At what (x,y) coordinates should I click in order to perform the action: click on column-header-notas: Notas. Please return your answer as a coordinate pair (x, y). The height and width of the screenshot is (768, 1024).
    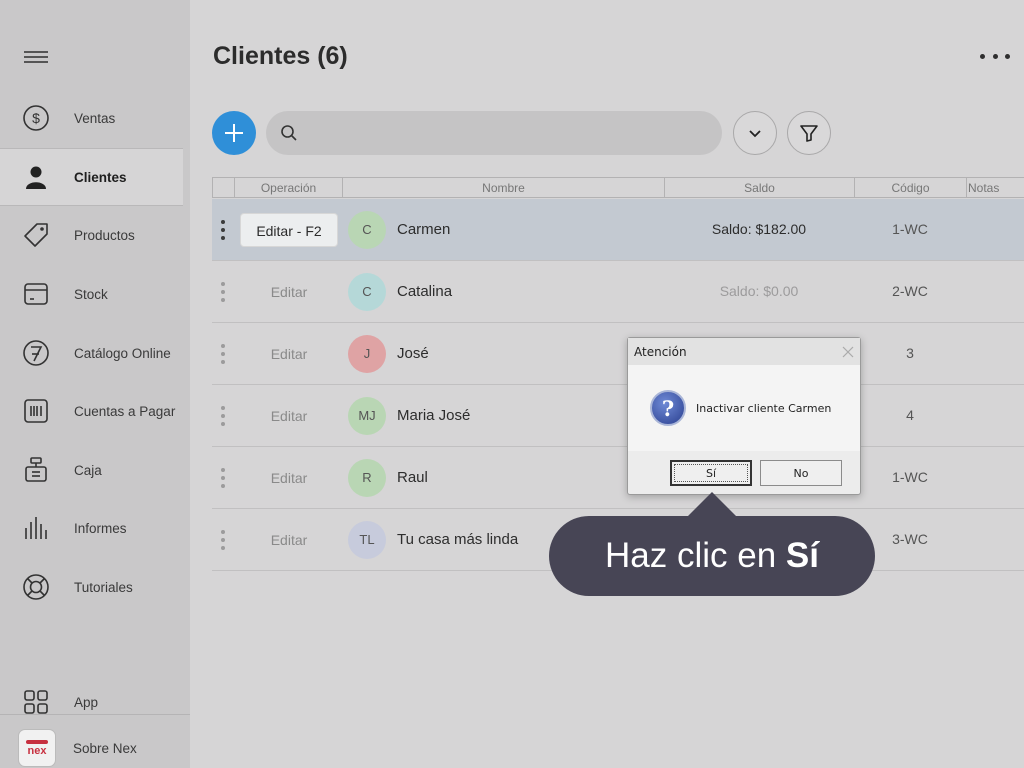
    Looking at the image, I should click on (995, 188).